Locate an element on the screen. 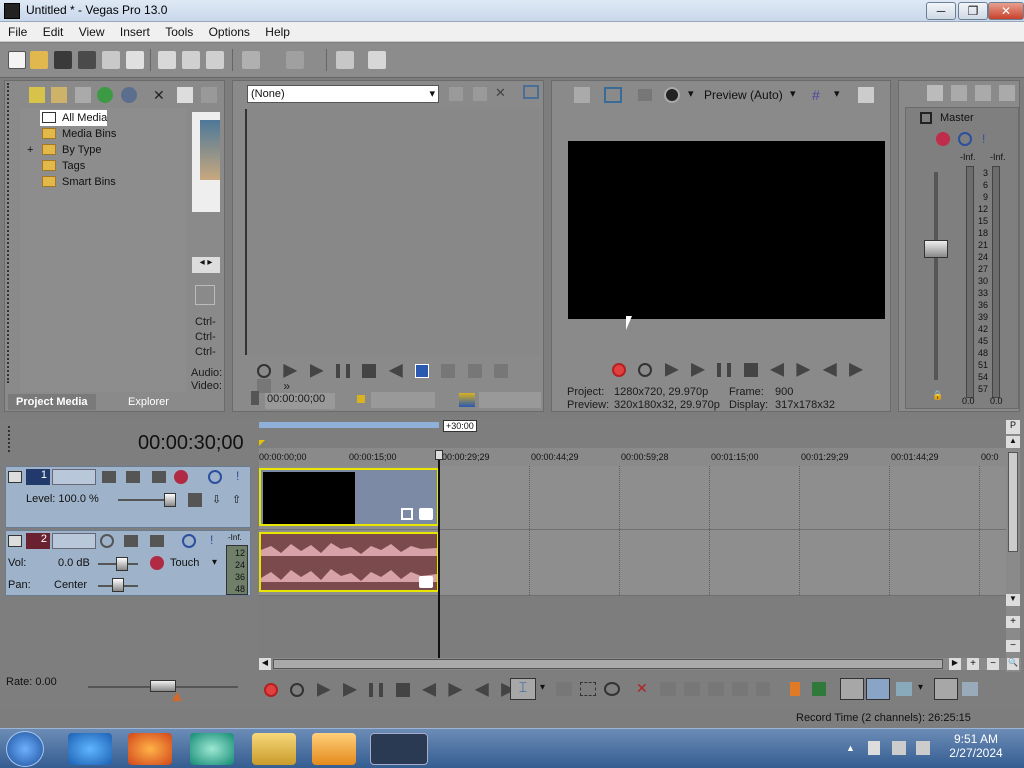 The width and height of the screenshot is (1024, 768). normal-edit-tool-button: ⌶ is located at coordinates (523, 689).